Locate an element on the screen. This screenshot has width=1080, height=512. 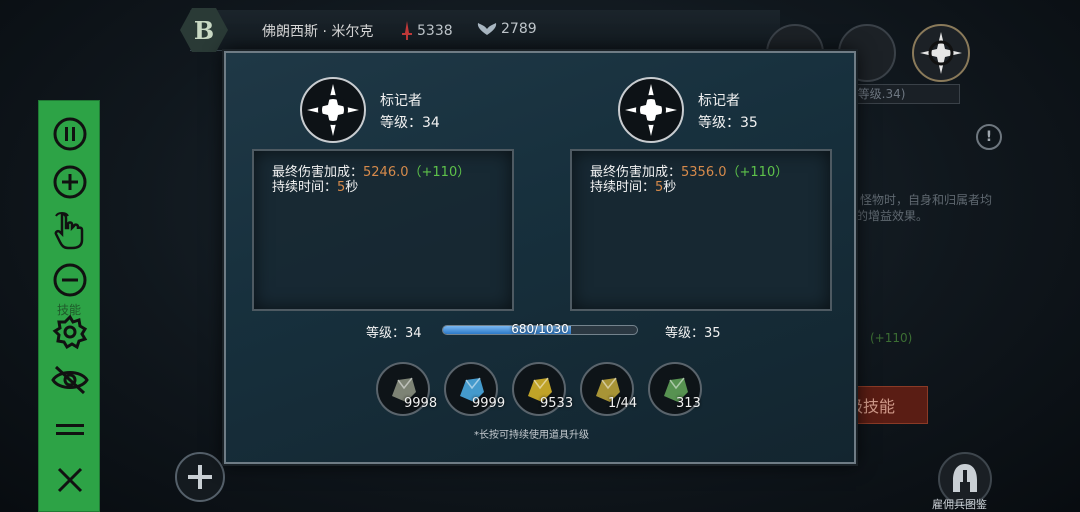
minus-circle-icon is located at coordinates (70, 280).